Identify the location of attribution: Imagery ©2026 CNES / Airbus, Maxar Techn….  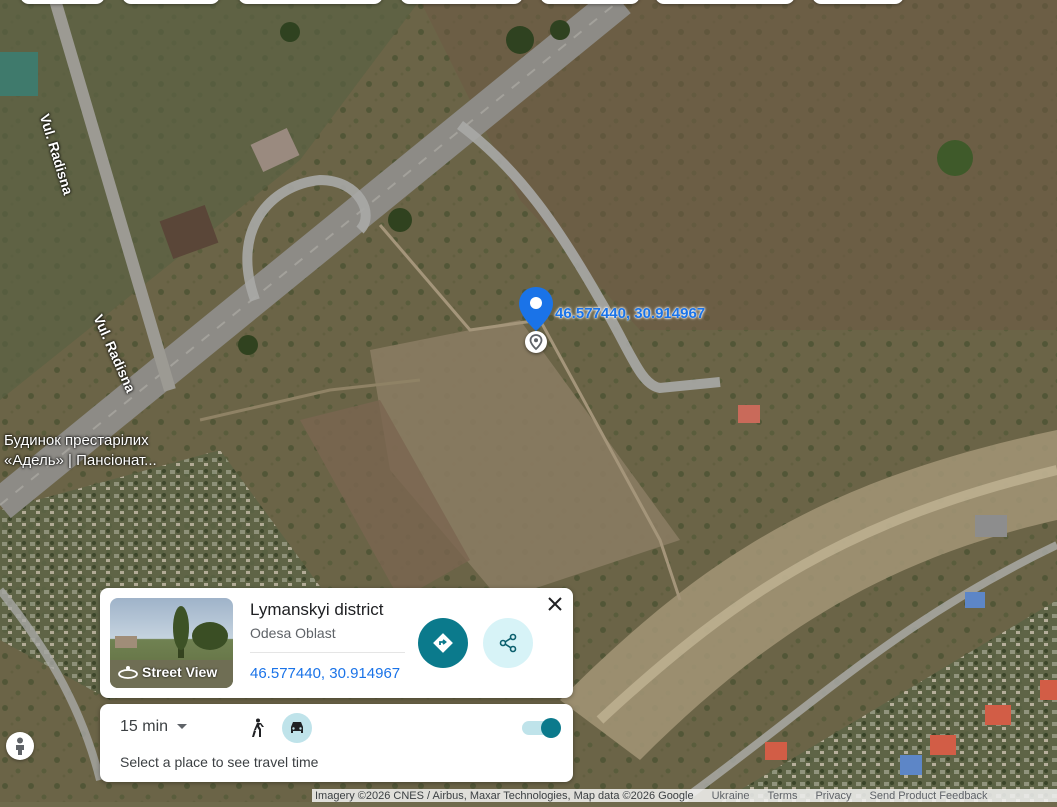
(504, 795).